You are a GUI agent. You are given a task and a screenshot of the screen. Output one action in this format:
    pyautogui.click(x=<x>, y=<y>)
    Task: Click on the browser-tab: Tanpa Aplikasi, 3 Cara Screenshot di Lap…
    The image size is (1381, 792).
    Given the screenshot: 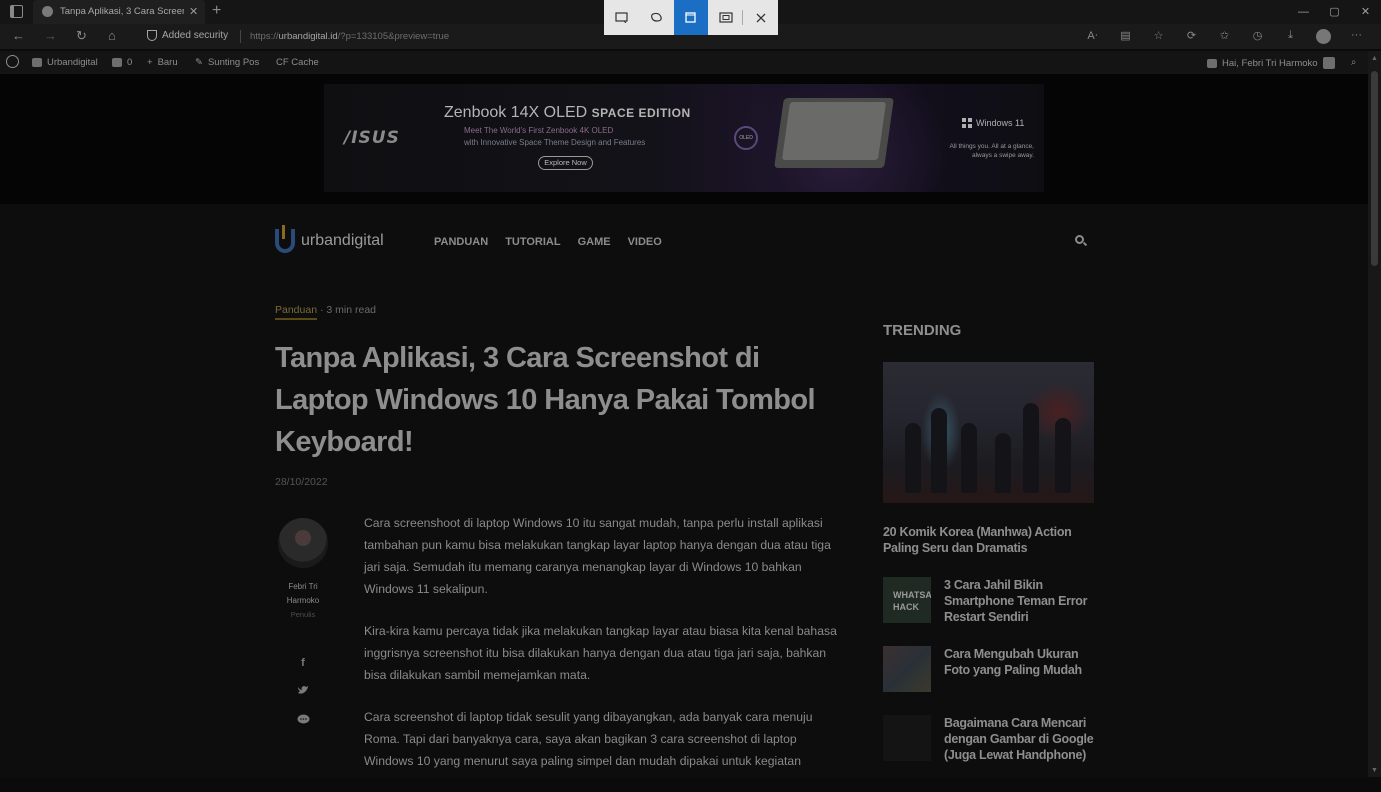 What is the action you would take?
    pyautogui.click(x=119, y=12)
    